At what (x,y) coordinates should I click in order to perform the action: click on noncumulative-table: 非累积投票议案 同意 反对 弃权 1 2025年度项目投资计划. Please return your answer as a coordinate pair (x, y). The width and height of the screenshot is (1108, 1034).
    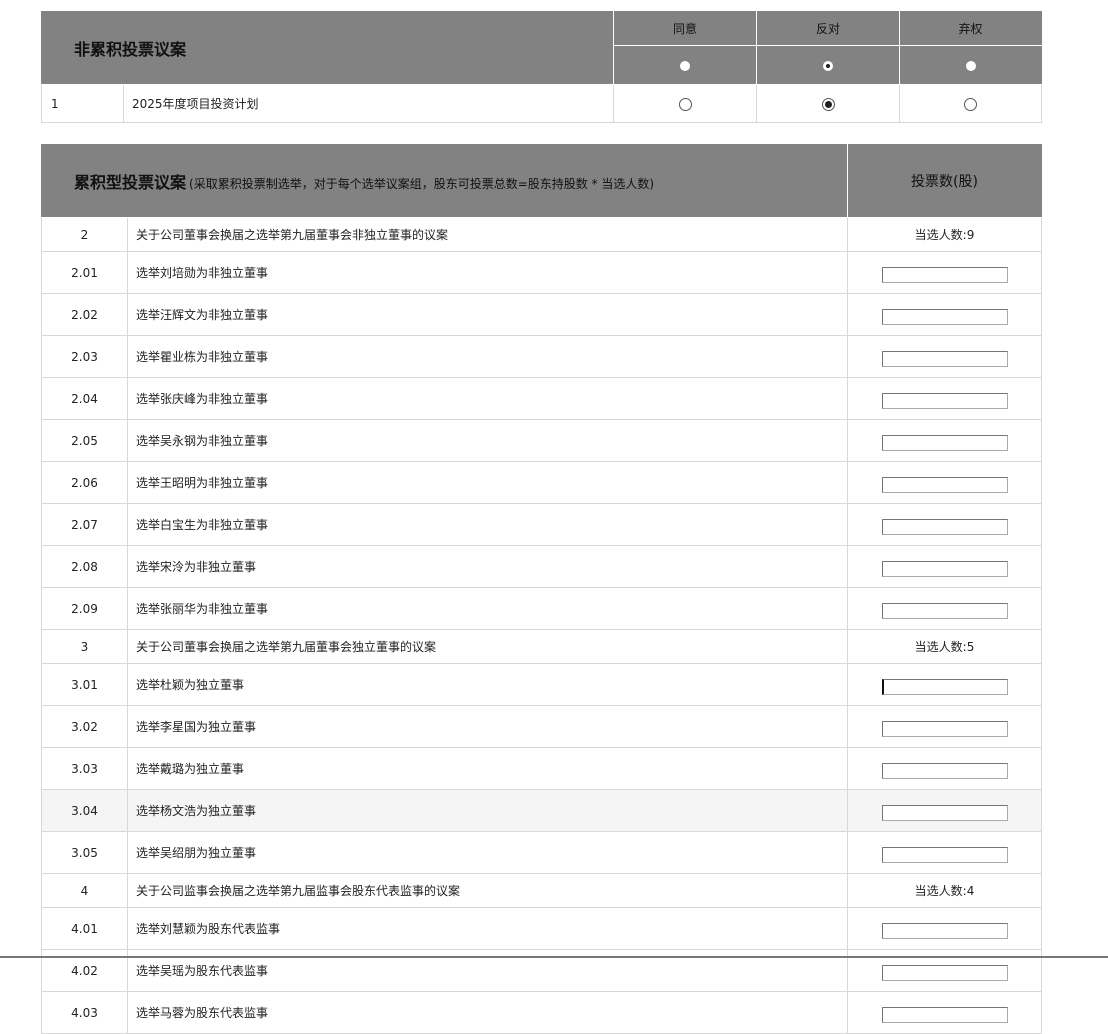
    Looking at the image, I should click on (541, 66).